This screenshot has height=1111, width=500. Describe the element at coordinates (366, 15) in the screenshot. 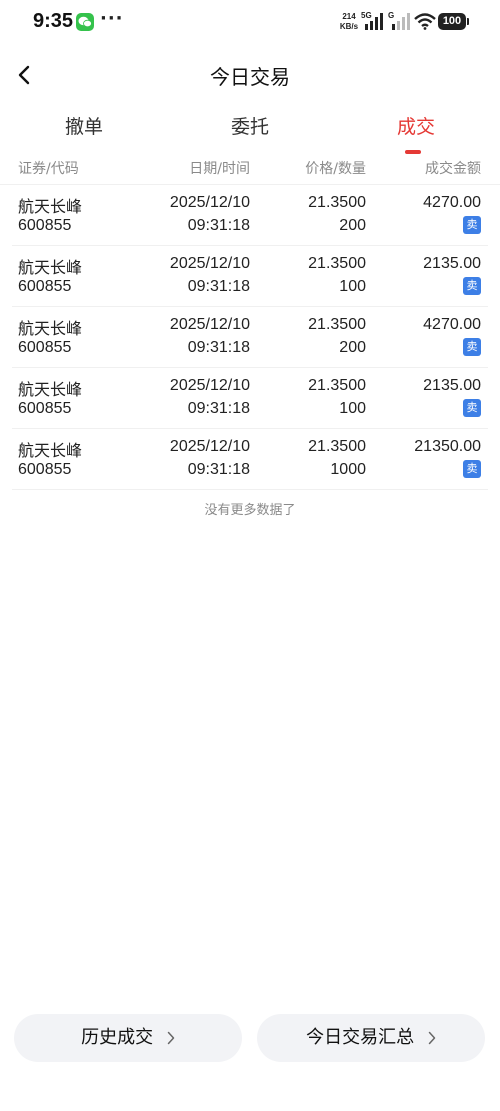

I see `signal-5g-label: 5G` at that location.